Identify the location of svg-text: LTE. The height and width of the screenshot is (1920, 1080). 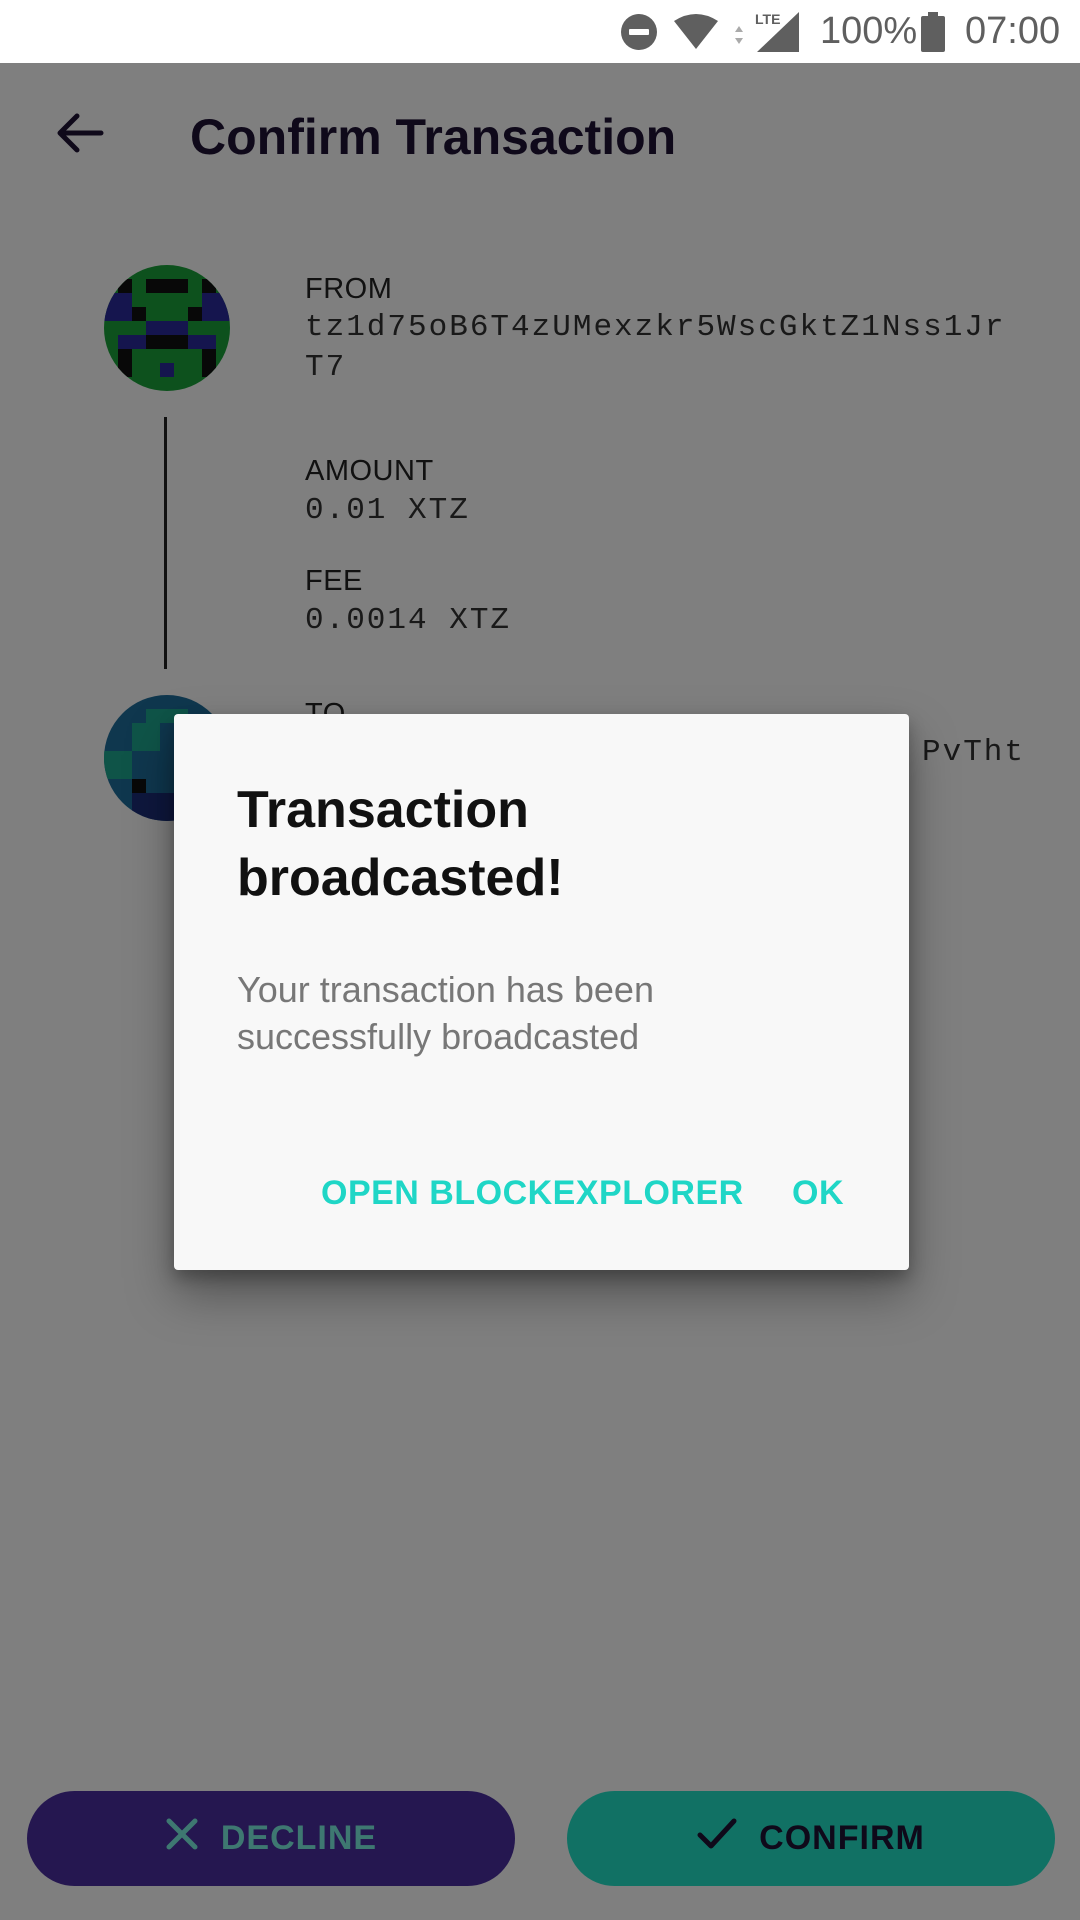
(767, 19).